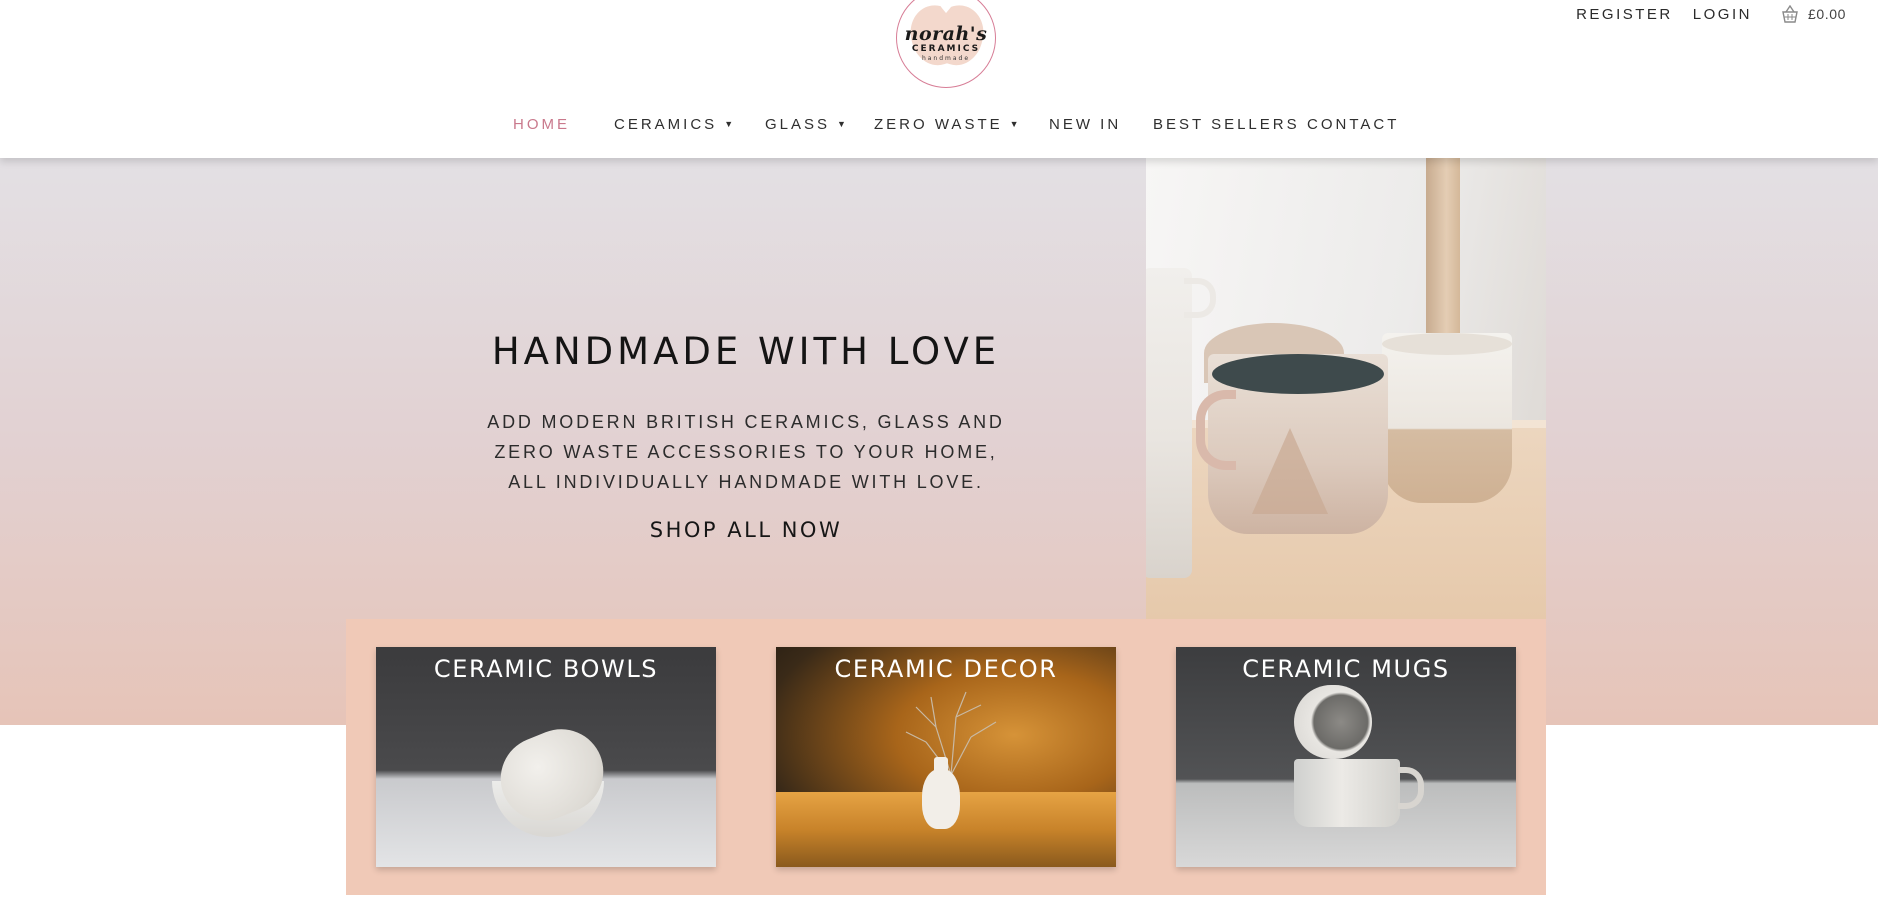 The image size is (1878, 905). What do you see at coordinates (1200, 298) in the screenshot?
I see `photo-jug-handle` at bounding box center [1200, 298].